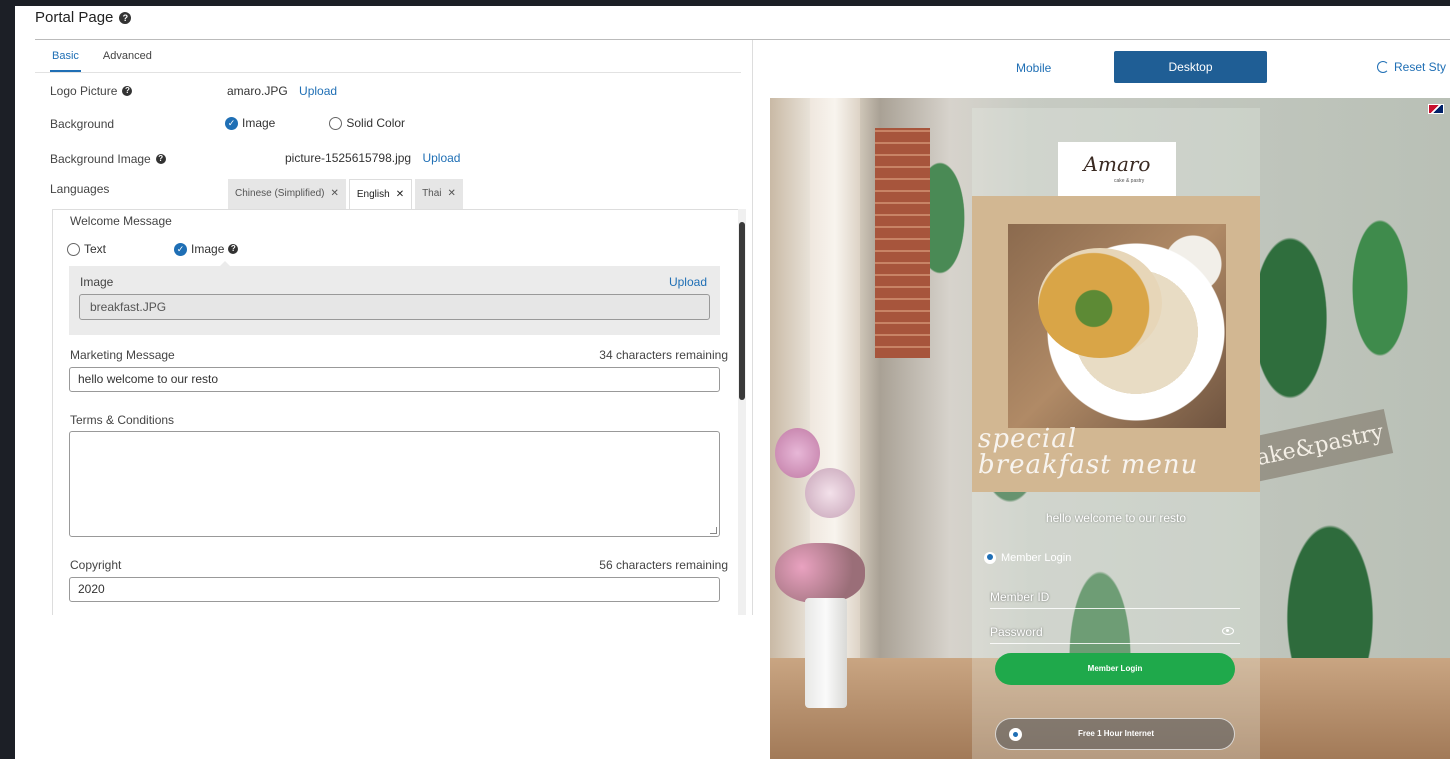  I want to click on terms-label: Terms & Conditions, so click(122, 420).